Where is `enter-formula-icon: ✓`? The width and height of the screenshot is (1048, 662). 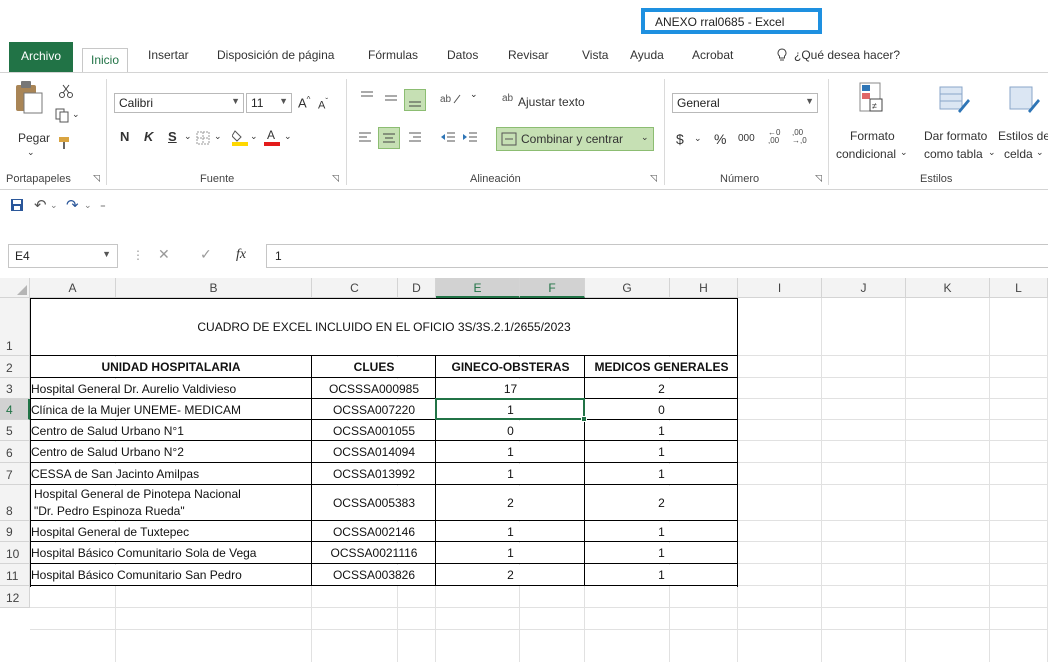
enter-formula-icon: ✓ is located at coordinates (206, 254).